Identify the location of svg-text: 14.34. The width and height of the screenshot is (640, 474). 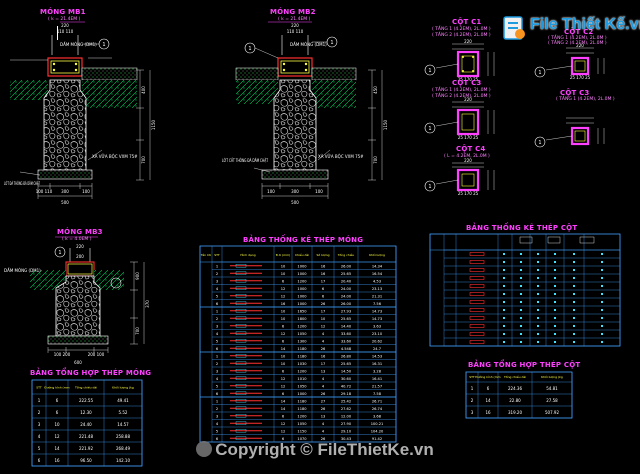
(377, 266).